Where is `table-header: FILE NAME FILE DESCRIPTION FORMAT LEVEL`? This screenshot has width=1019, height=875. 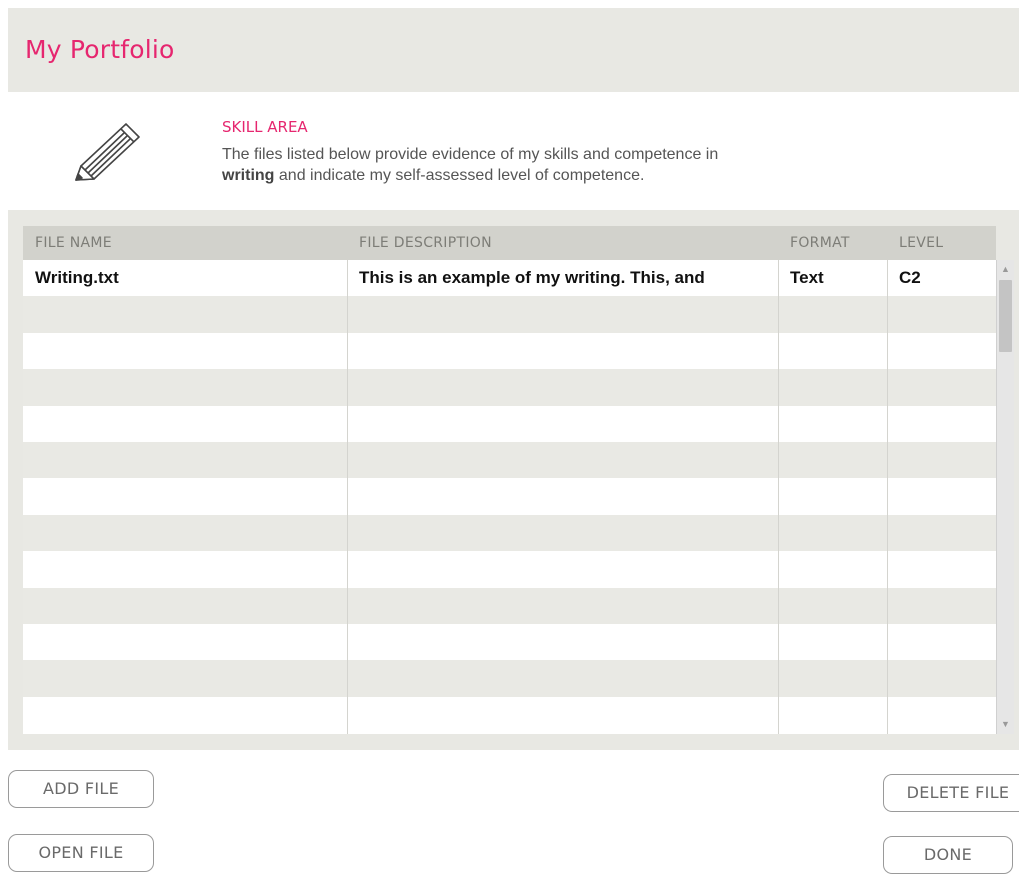 table-header: FILE NAME FILE DESCRIPTION FORMAT LEVEL is located at coordinates (509, 243).